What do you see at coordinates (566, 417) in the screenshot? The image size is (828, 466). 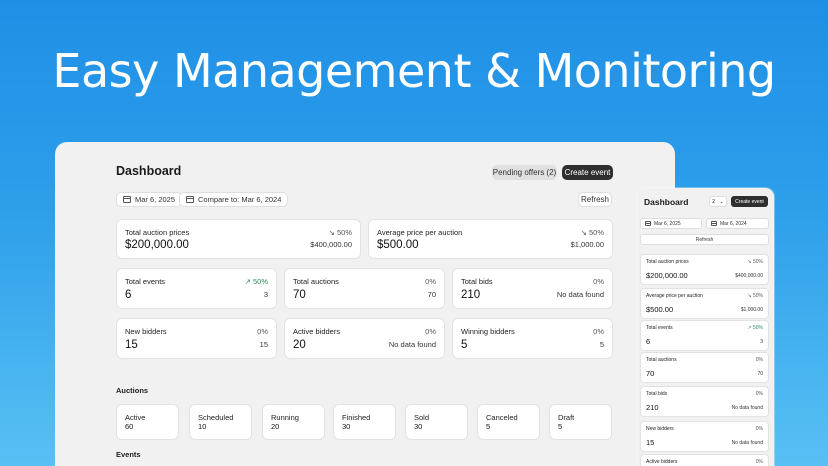 I see `status-label: Draft` at bounding box center [566, 417].